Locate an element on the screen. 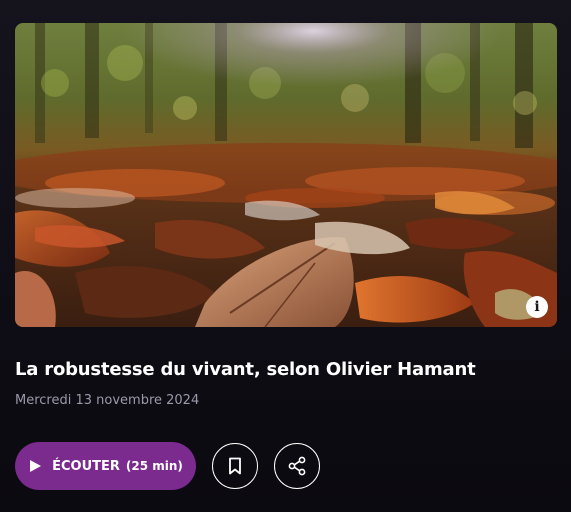  share-icon is located at coordinates (297, 466).